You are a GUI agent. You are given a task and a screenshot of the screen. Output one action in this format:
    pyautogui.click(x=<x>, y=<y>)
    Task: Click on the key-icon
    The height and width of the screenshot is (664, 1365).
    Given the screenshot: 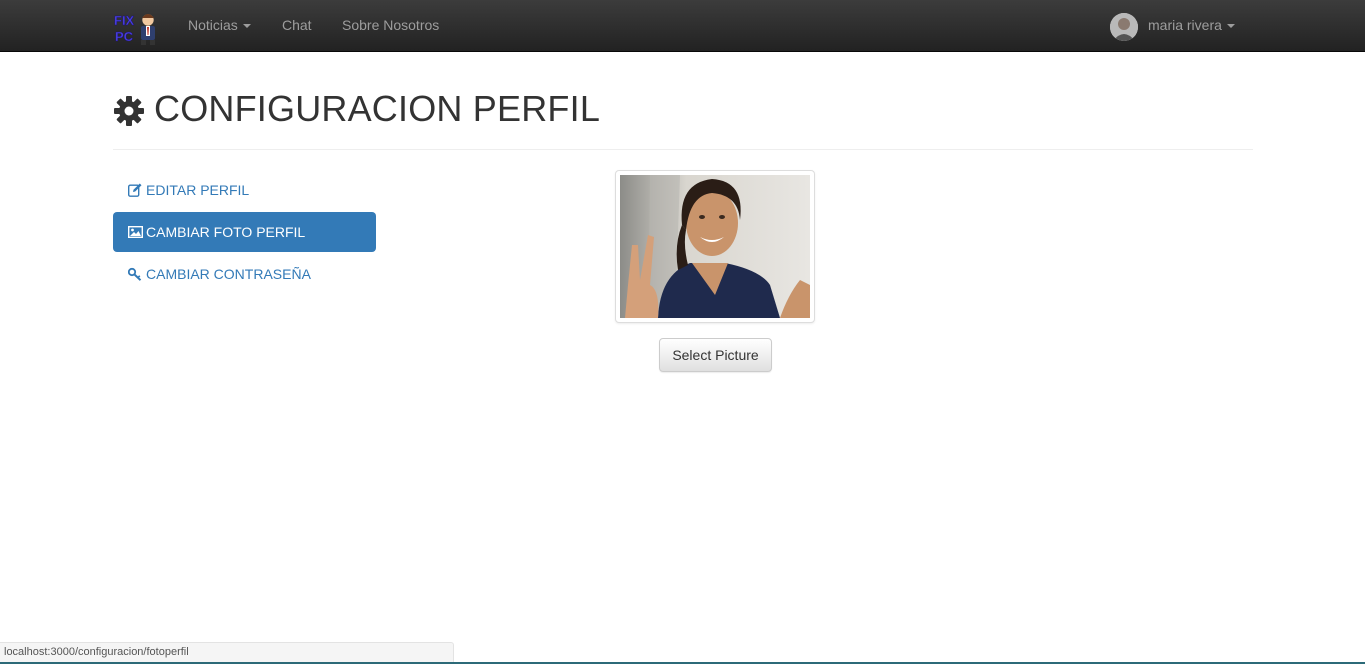 What is the action you would take?
    pyautogui.click(x=134, y=274)
    